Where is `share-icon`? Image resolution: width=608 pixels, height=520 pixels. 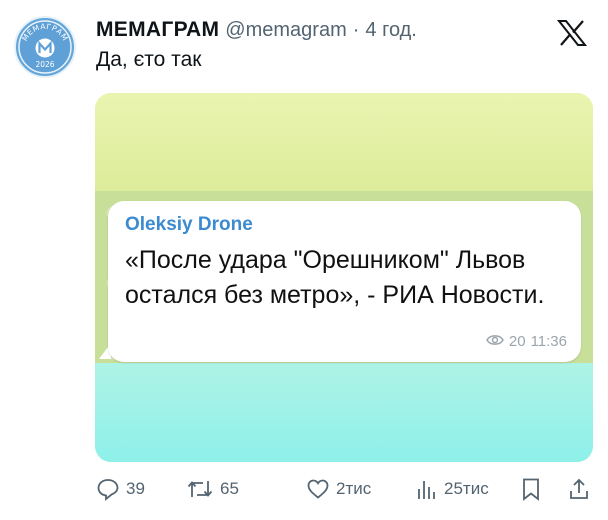
share-icon is located at coordinates (579, 489).